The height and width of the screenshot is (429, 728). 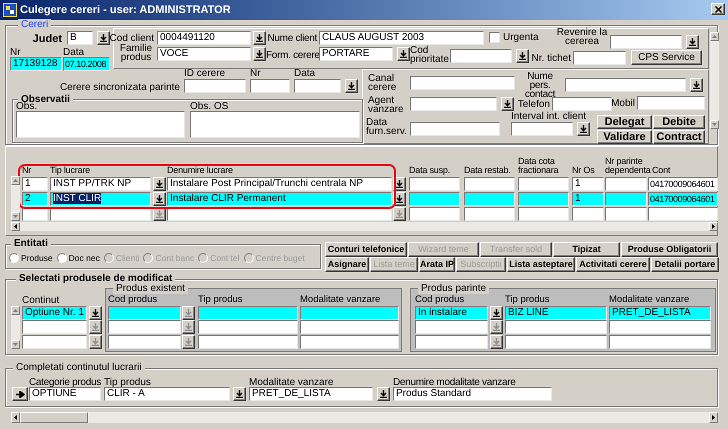 What do you see at coordinates (36, 64) in the screenshot?
I see `input-field: 17139128` at bounding box center [36, 64].